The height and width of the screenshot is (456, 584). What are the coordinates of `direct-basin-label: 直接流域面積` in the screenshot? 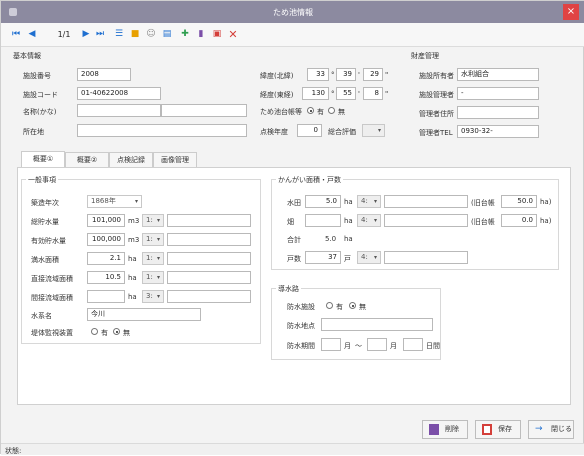 It's located at (52, 279).